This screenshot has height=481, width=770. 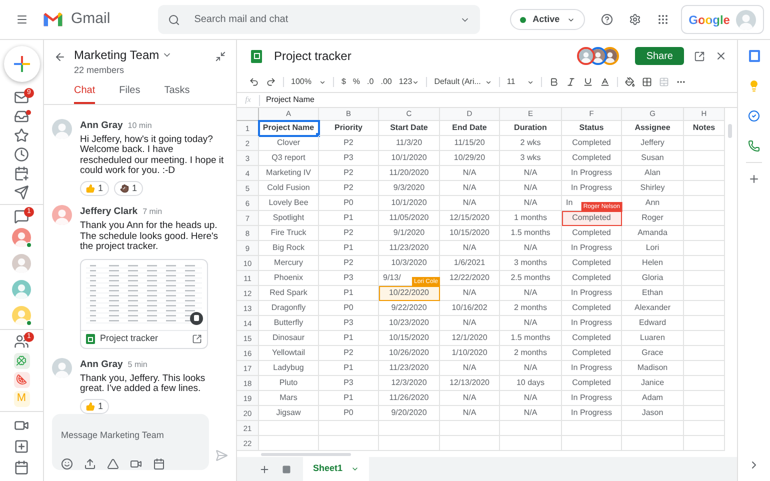 I want to click on account-button: Google, so click(x=722, y=19).